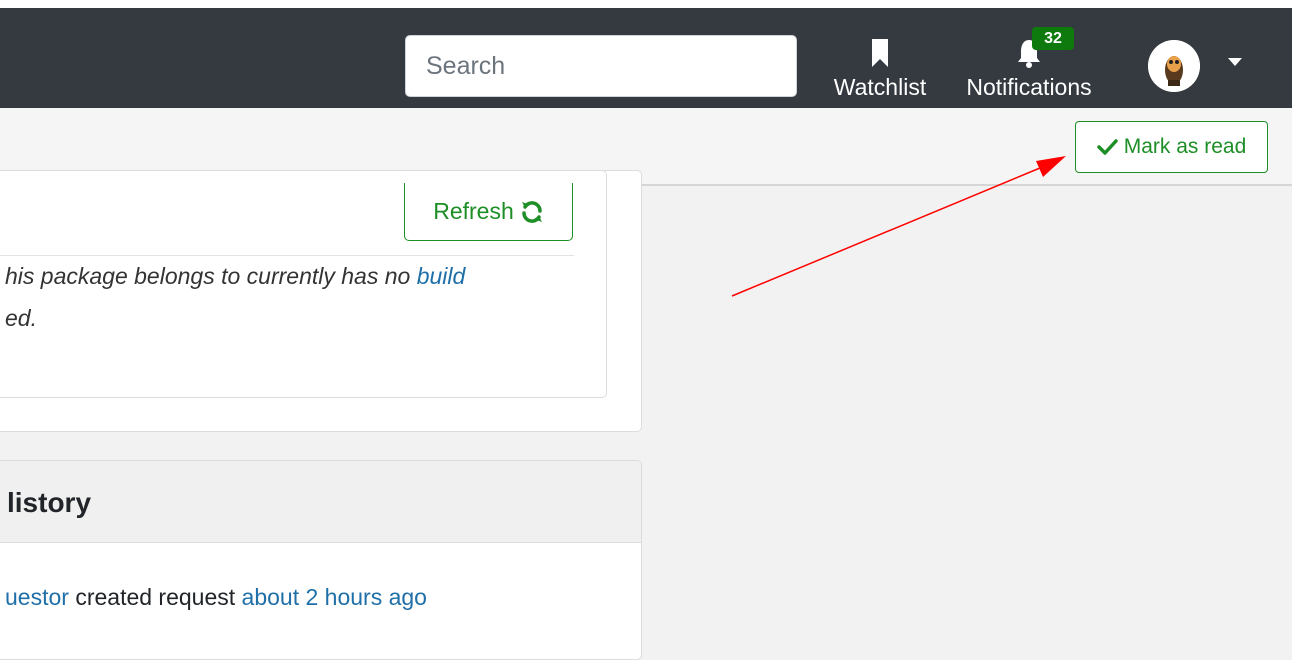 The image size is (1292, 660). I want to click on mark-as-read-label: Mark as read, so click(1185, 146).